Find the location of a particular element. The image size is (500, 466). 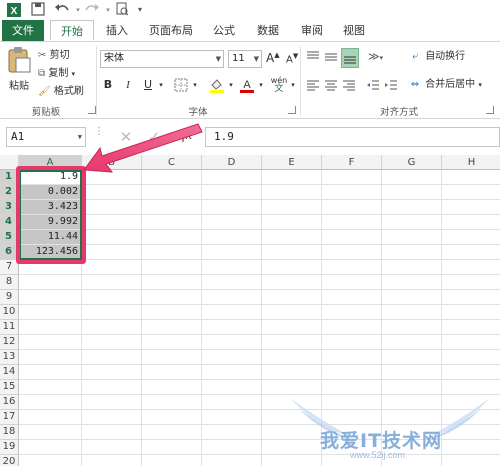

cell-f7 is located at coordinates (352, 267).